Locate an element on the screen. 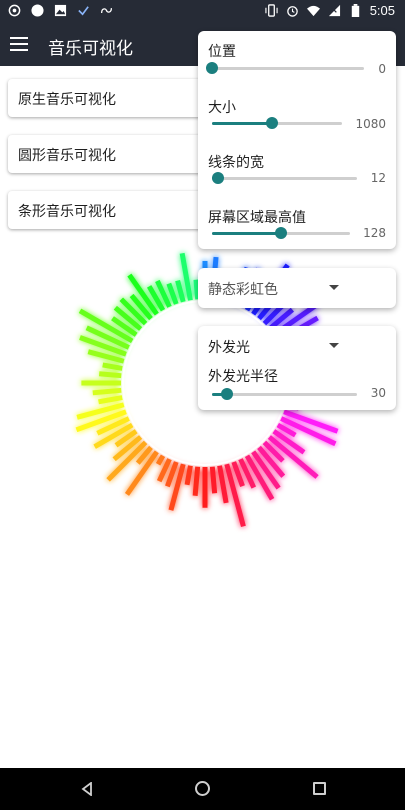  vibrate-icon is located at coordinates (271, 10).